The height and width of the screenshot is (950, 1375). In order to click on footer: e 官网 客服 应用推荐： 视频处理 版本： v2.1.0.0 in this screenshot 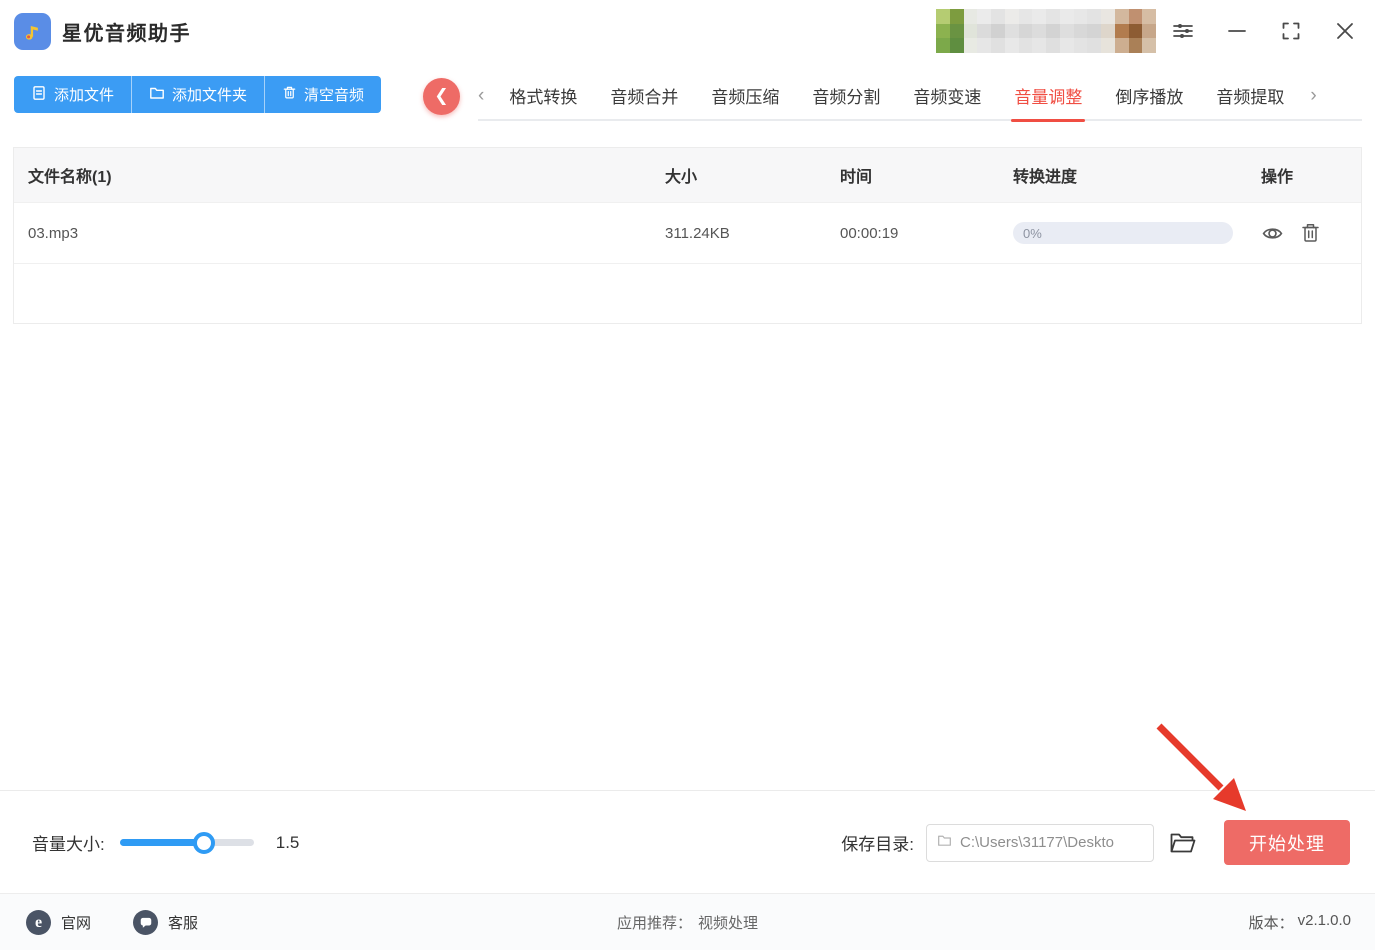, I will do `click(687, 921)`.